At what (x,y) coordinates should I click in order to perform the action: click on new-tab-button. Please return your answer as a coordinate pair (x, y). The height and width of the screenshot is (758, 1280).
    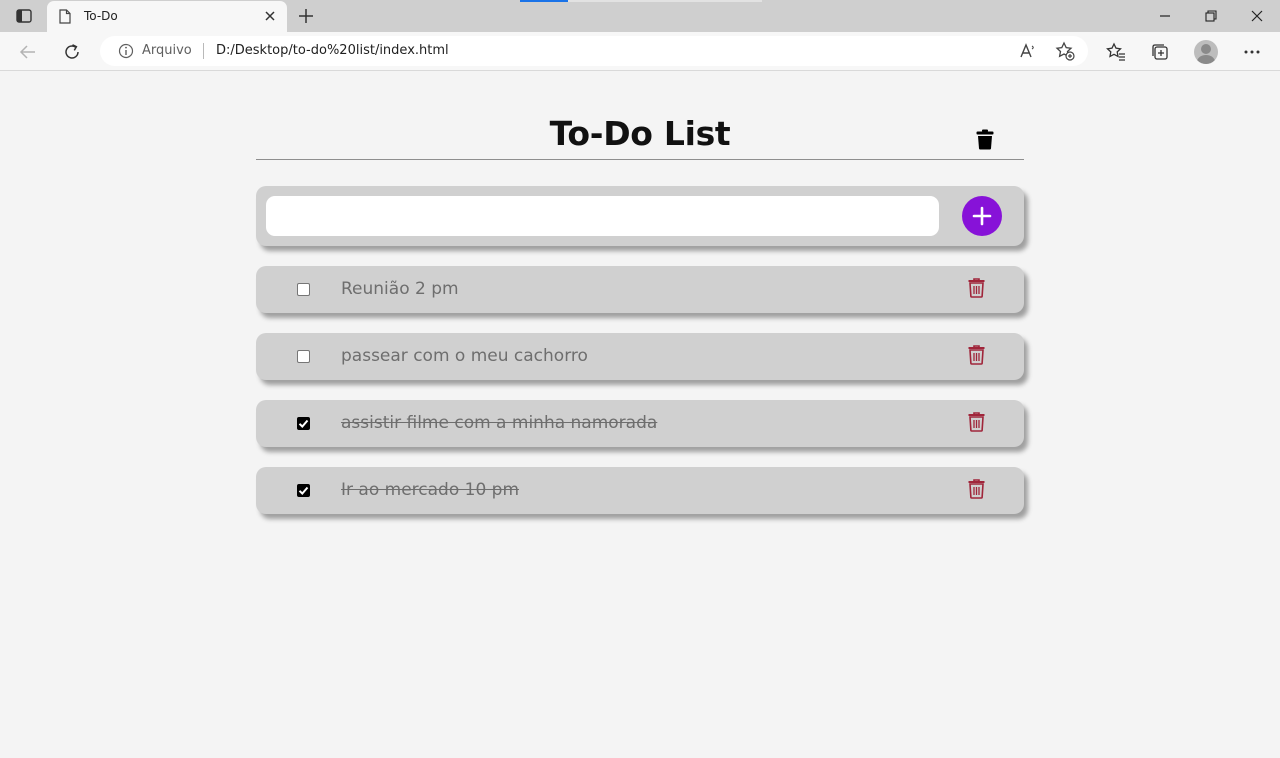
    Looking at the image, I should click on (306, 16).